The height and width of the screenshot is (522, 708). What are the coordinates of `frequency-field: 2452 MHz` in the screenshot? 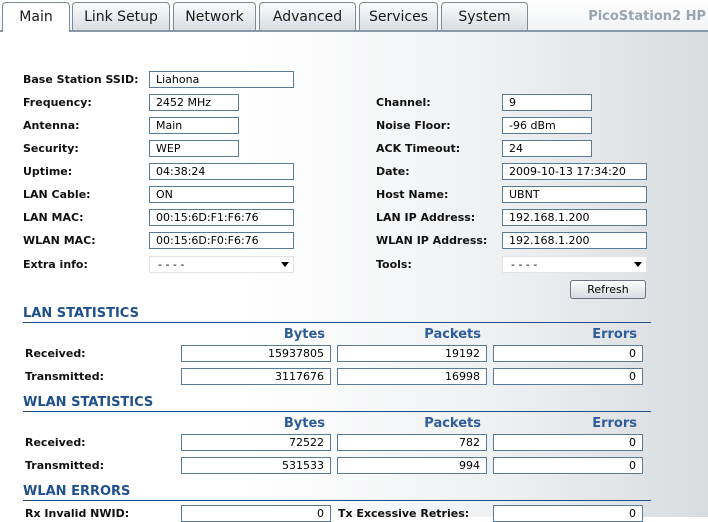 It's located at (194, 102).